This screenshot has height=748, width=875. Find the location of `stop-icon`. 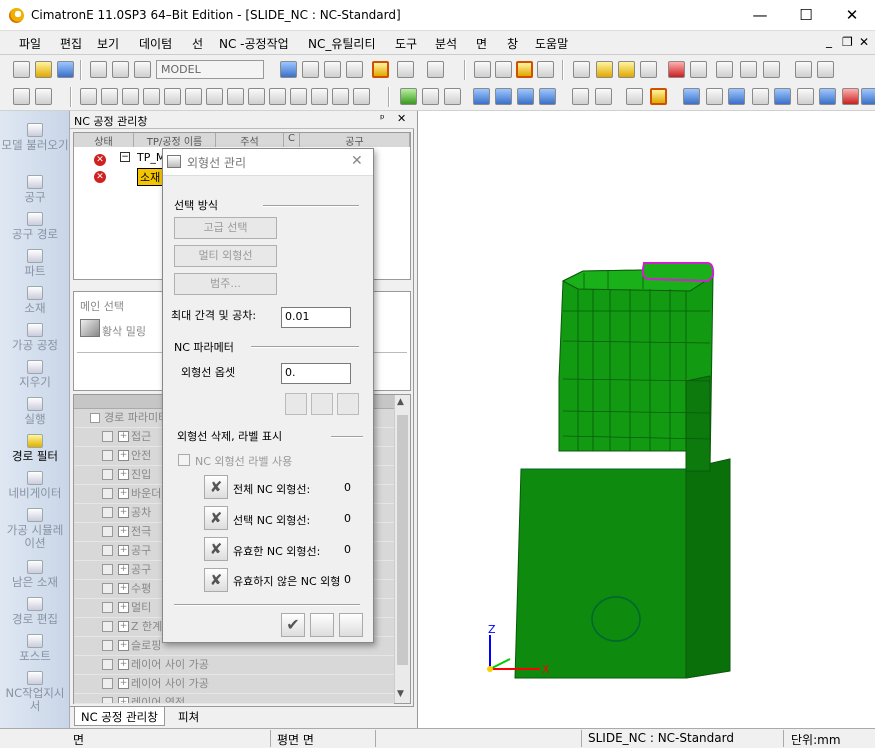

stop-icon is located at coordinates (850, 96).